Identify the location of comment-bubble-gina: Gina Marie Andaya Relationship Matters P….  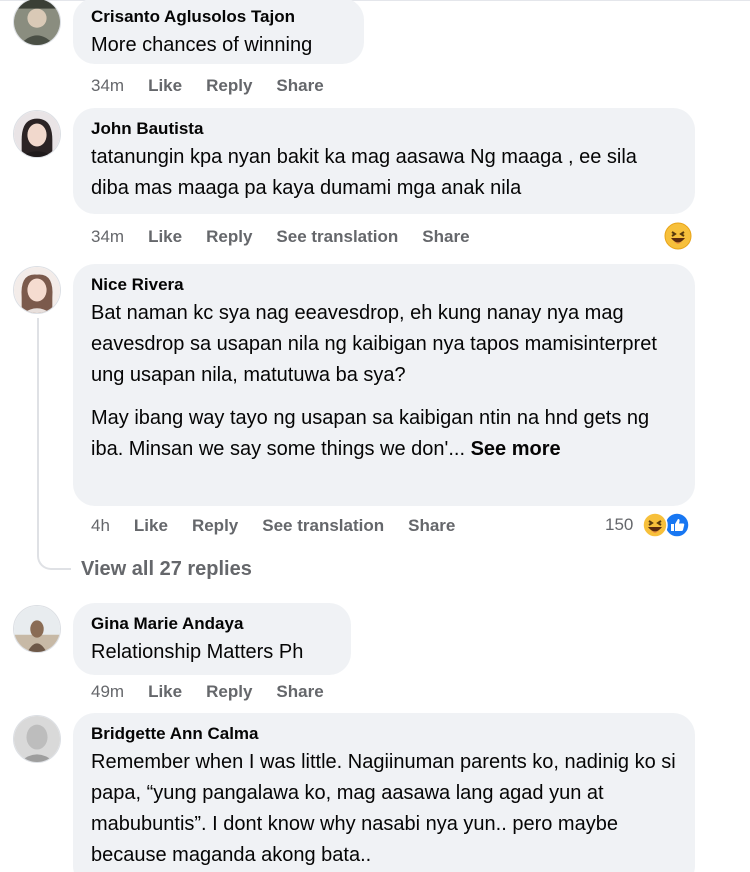
(212, 639).